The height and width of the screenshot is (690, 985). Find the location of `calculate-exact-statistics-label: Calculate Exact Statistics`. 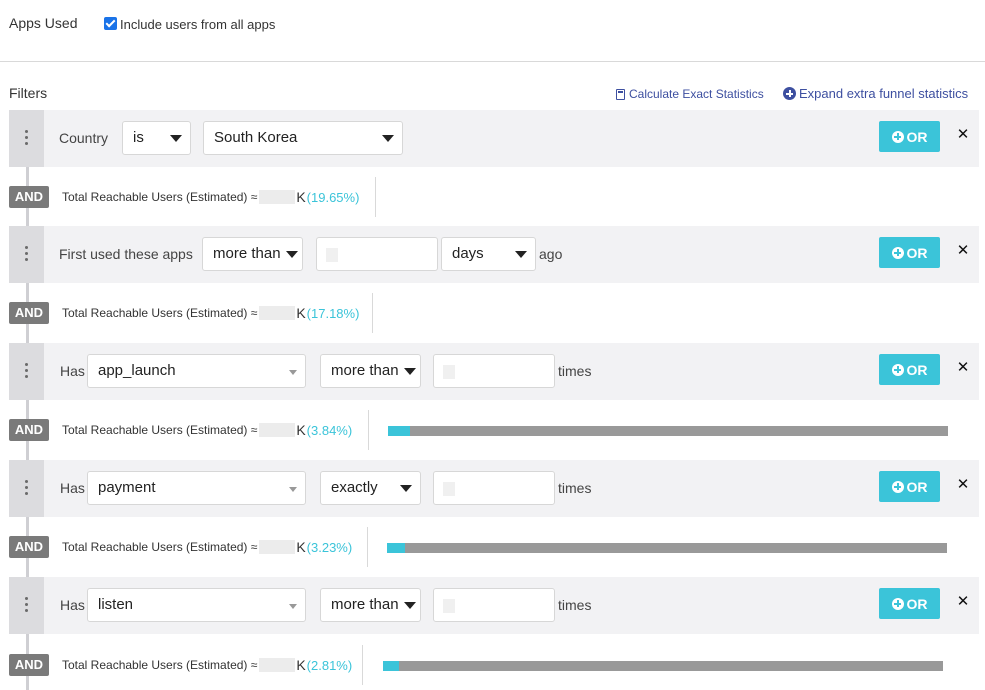

calculate-exact-statistics-label: Calculate Exact Statistics is located at coordinates (696, 94).